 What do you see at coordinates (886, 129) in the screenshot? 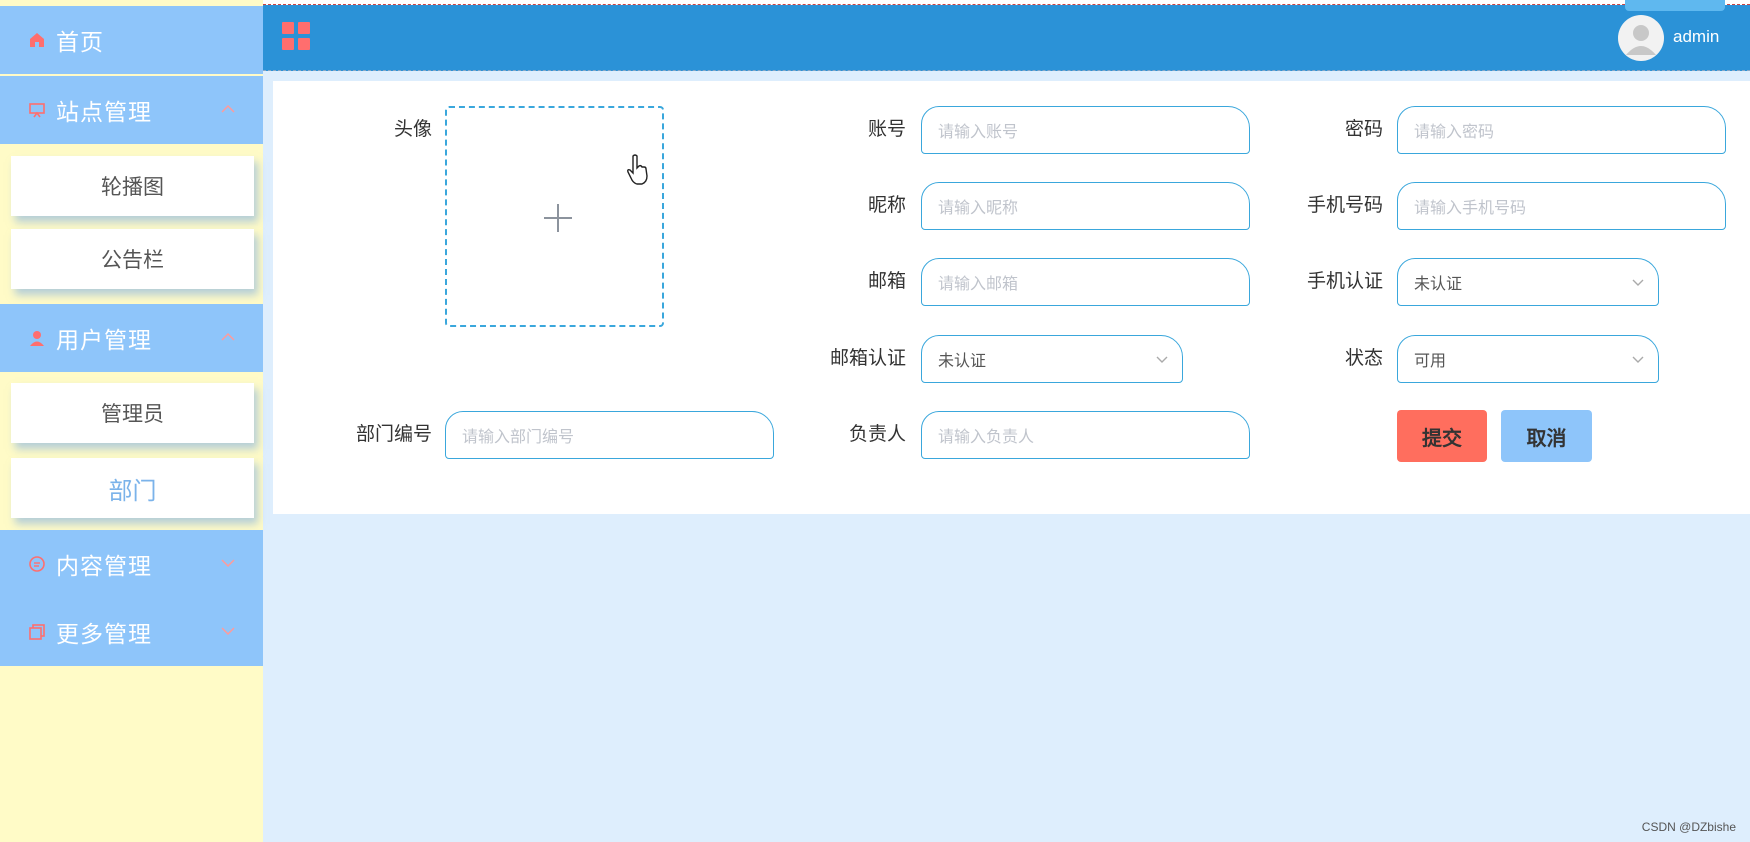
I see `account-label: 账号` at bounding box center [886, 129].